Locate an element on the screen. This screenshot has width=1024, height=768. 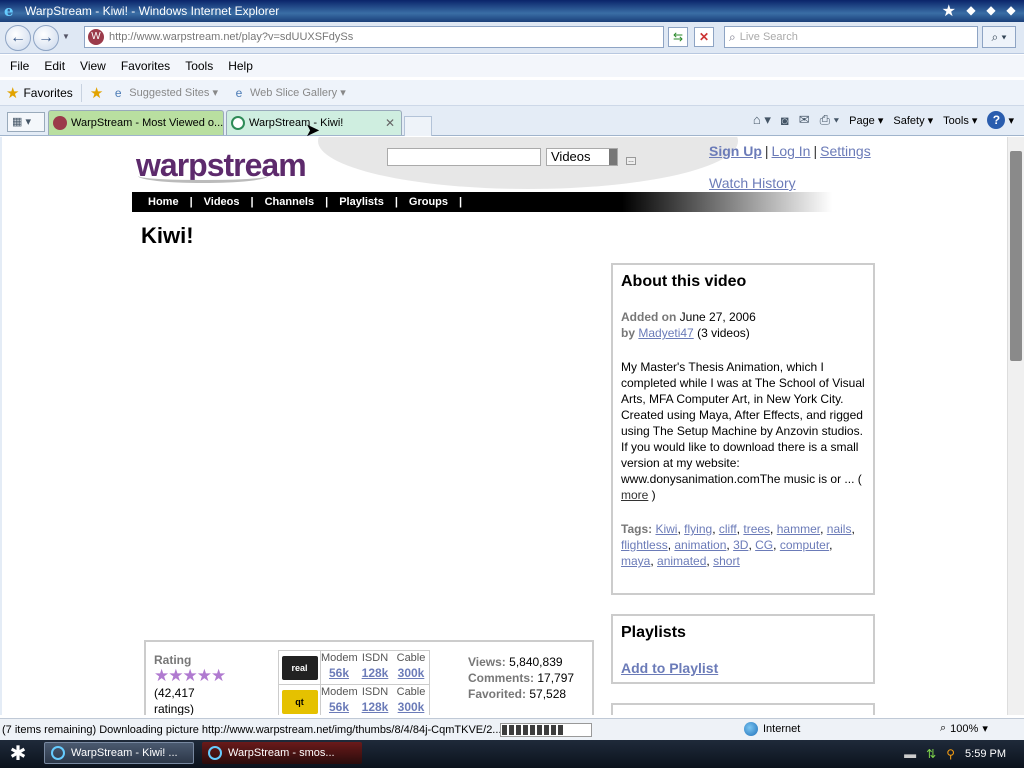
security-zone: Internet is located at coordinates (772, 729).